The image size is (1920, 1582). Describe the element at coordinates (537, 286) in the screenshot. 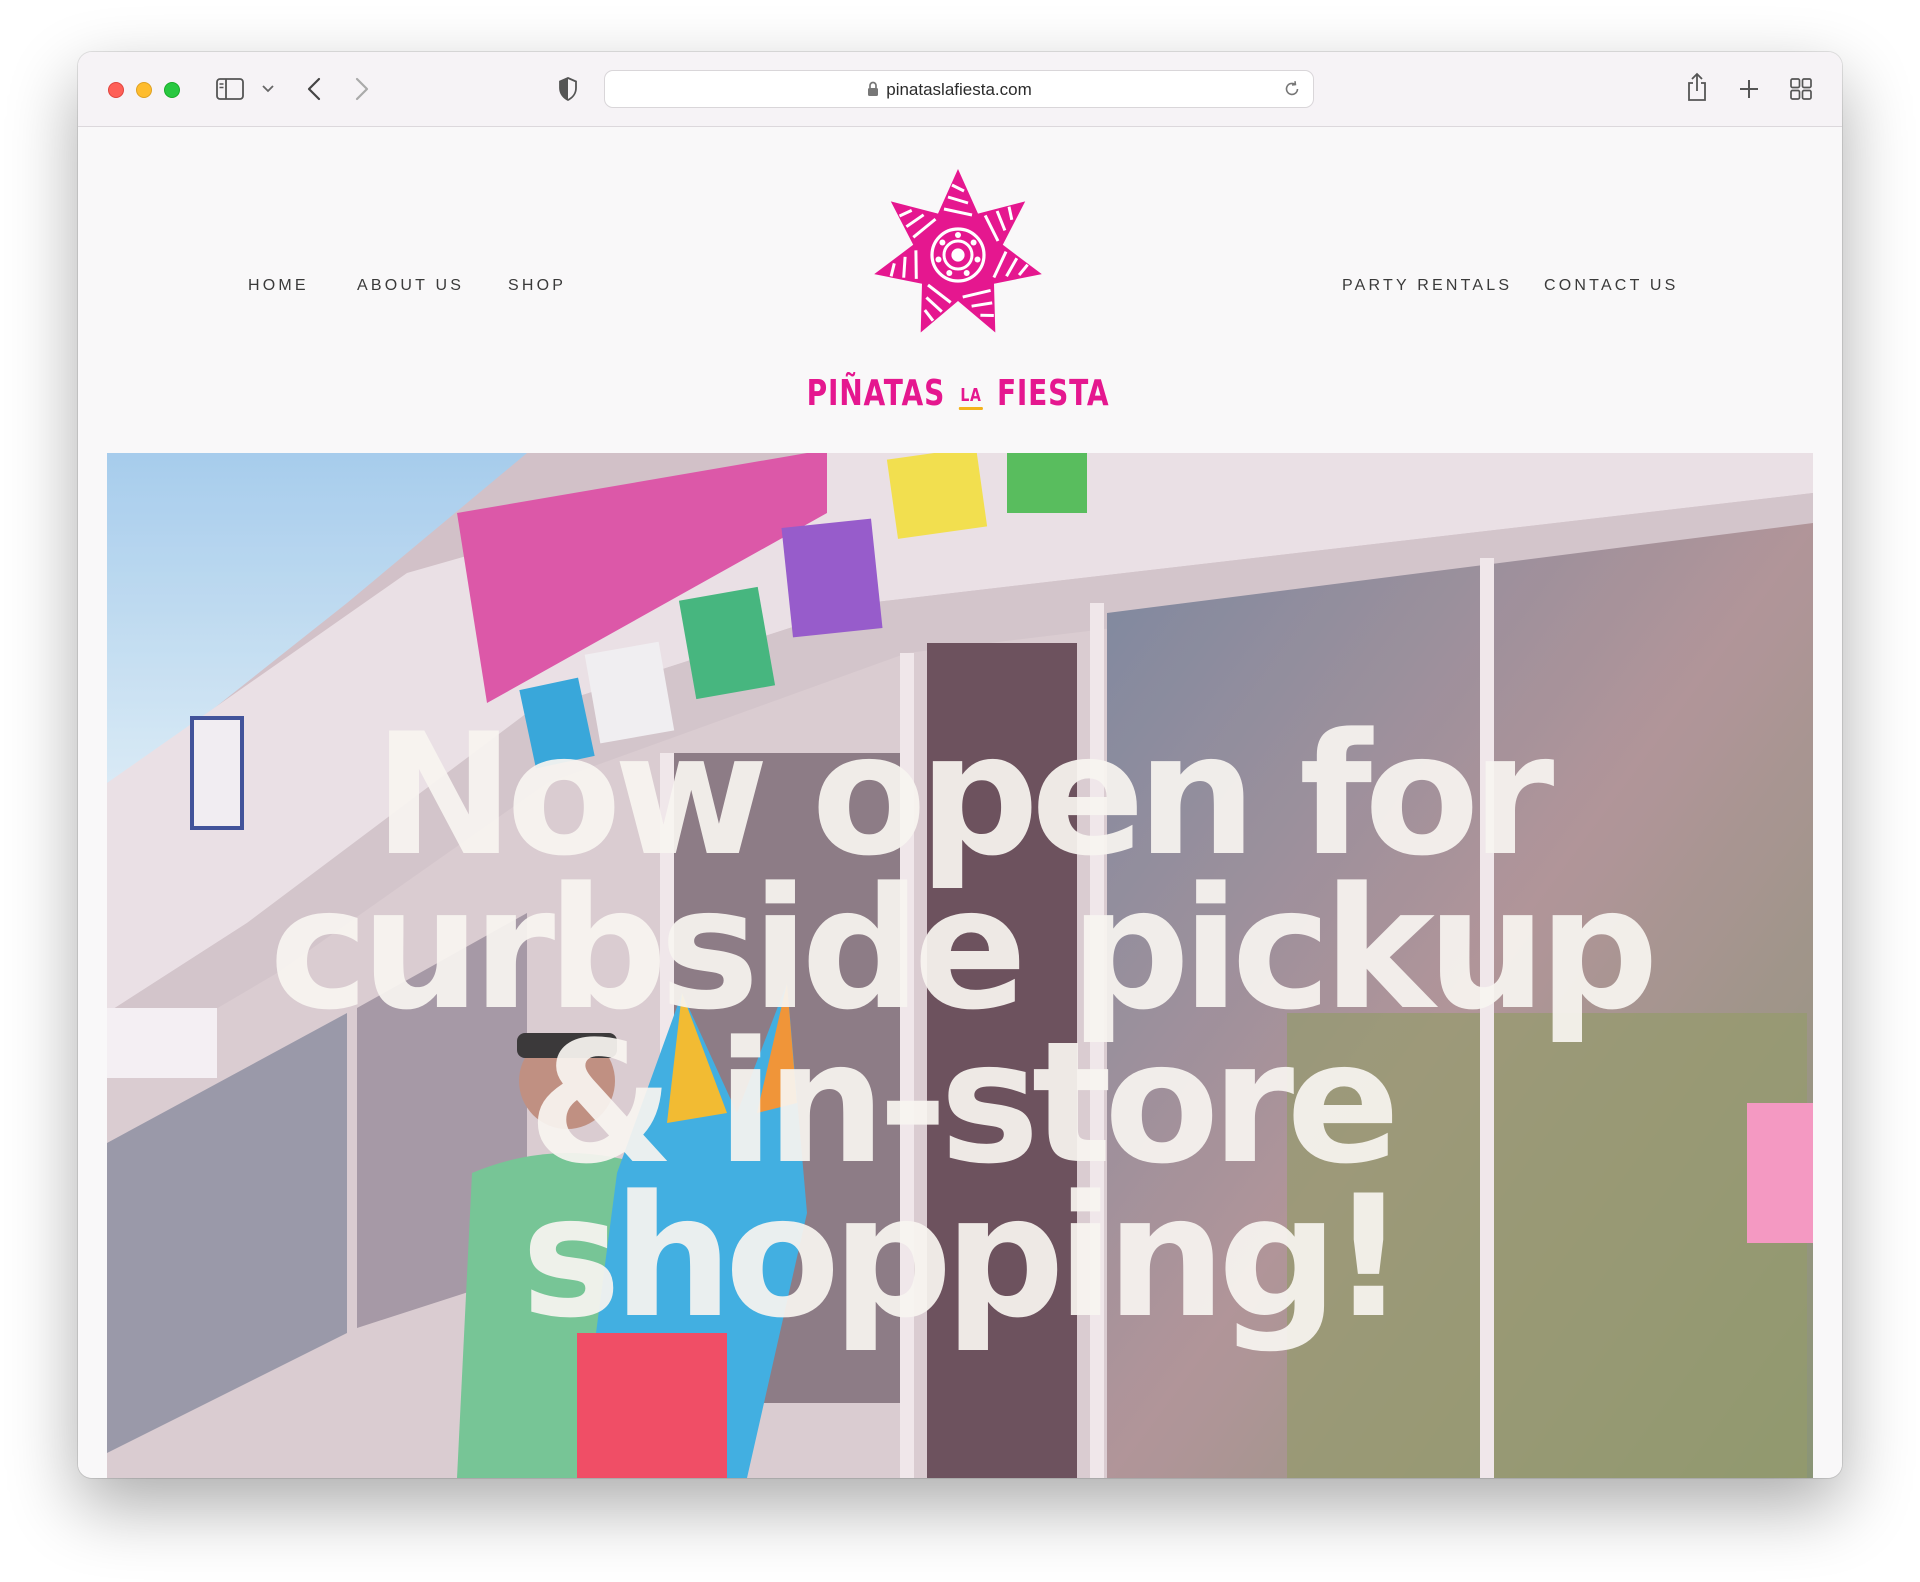

I see `nav-shop: SHOP` at that location.